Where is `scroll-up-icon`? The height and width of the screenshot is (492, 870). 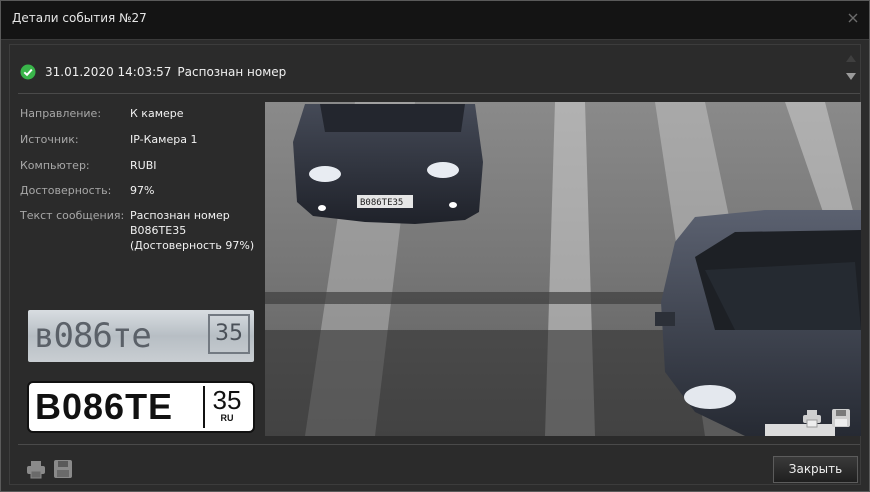
scroll-up-icon is located at coordinates (851, 58).